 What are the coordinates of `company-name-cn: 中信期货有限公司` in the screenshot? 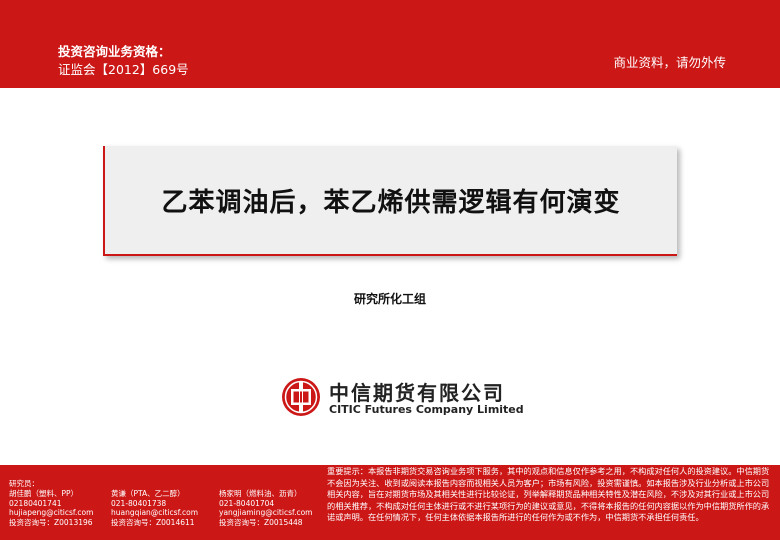 It's located at (417, 393).